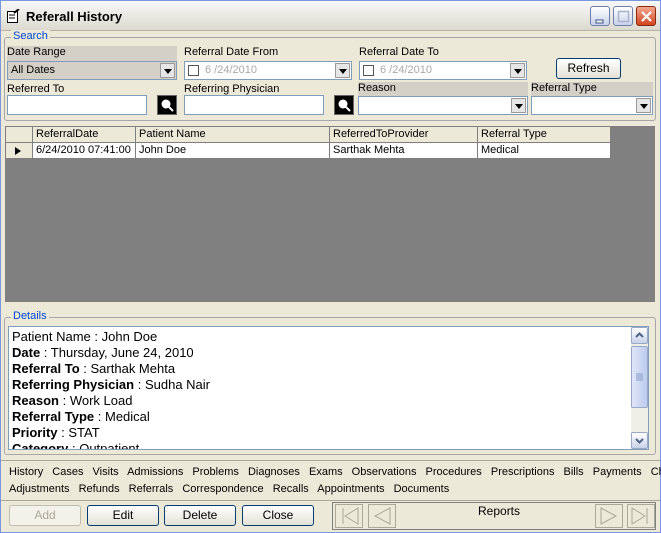  What do you see at coordinates (193, 70) in the screenshot?
I see `date-from-checkbox` at bounding box center [193, 70].